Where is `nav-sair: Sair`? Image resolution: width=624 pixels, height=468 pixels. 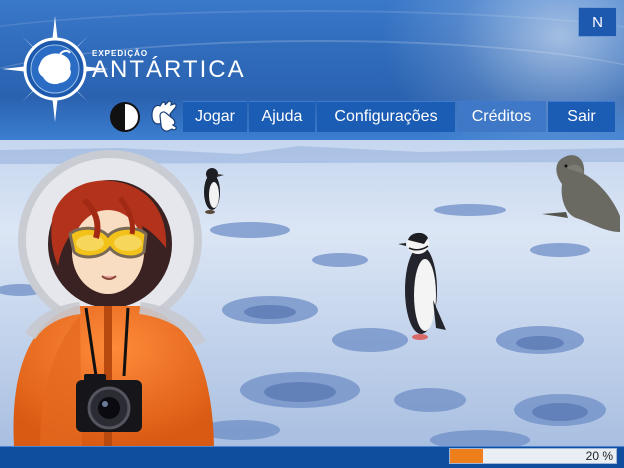 nav-sair: Sair is located at coordinates (581, 116).